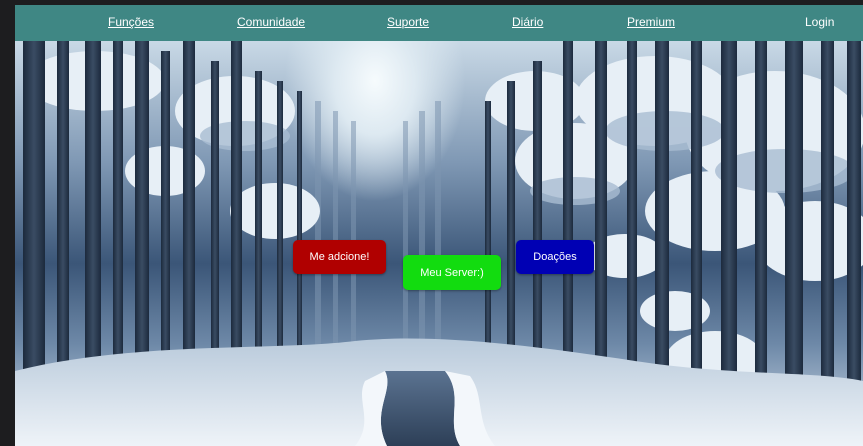 The image size is (863, 446). I want to click on my-server-button: Meu Server:), so click(452, 272).